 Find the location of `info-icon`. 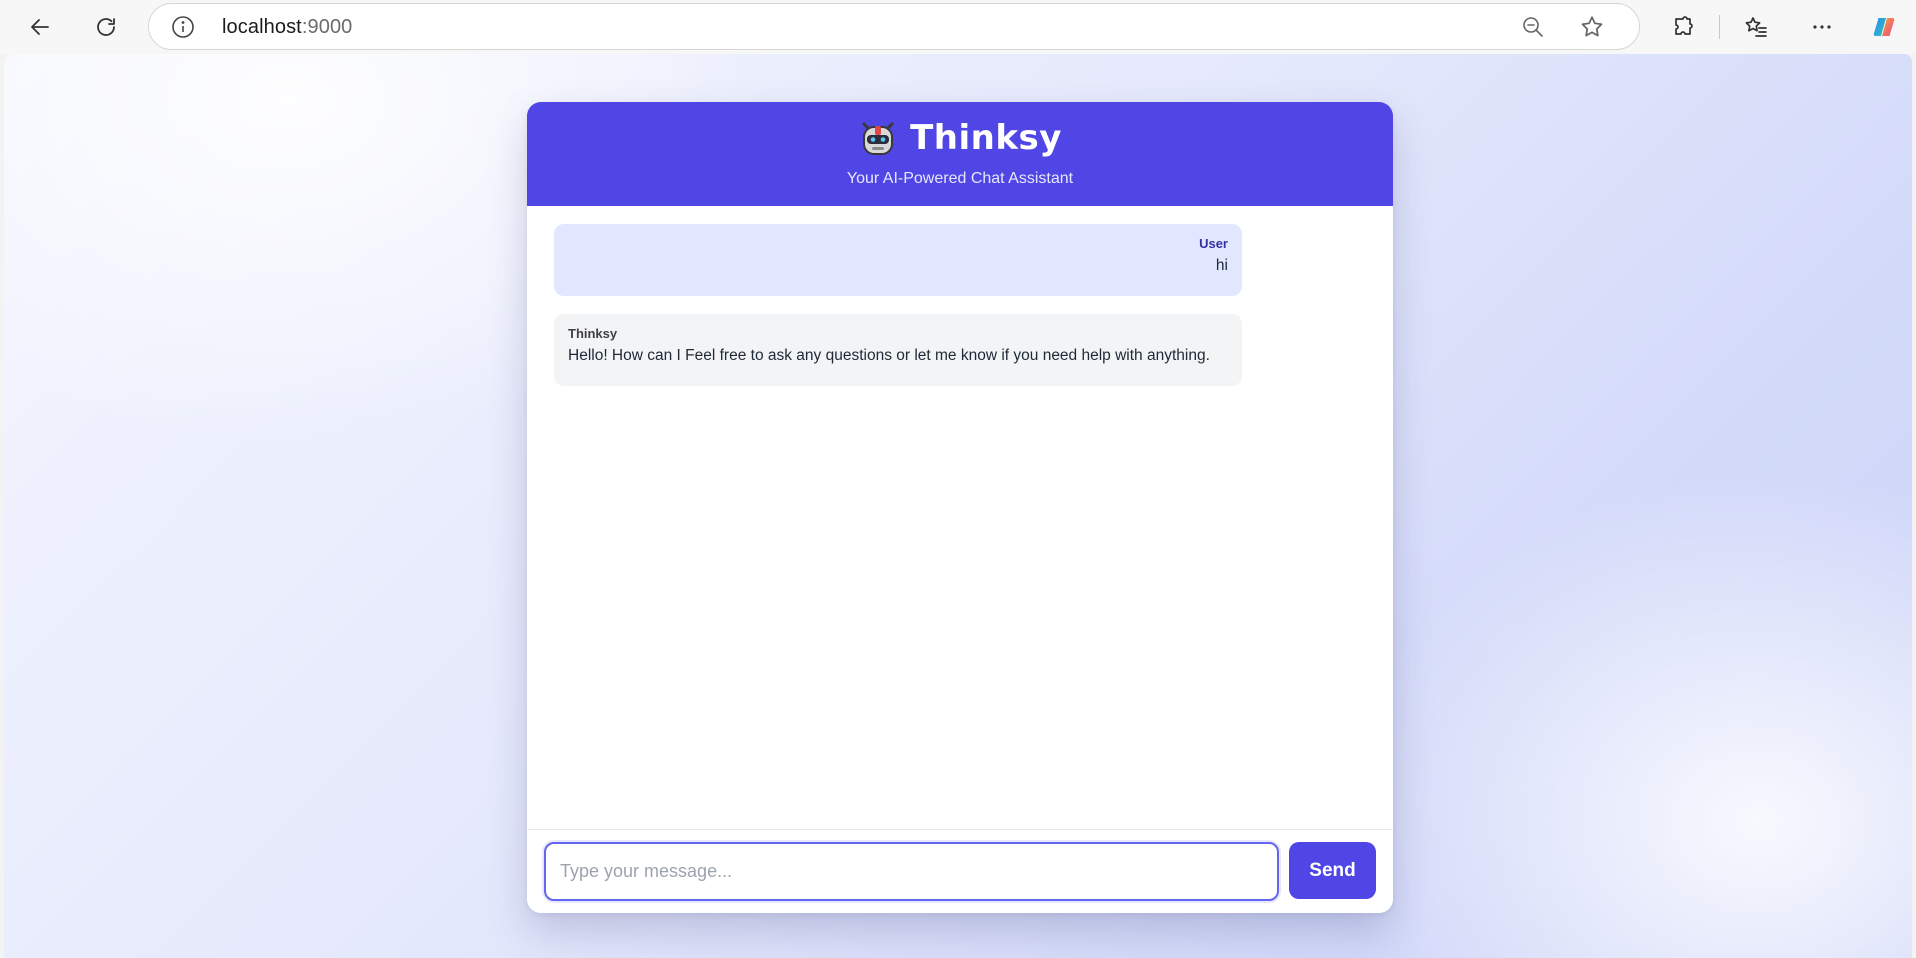

info-icon is located at coordinates (183, 27).